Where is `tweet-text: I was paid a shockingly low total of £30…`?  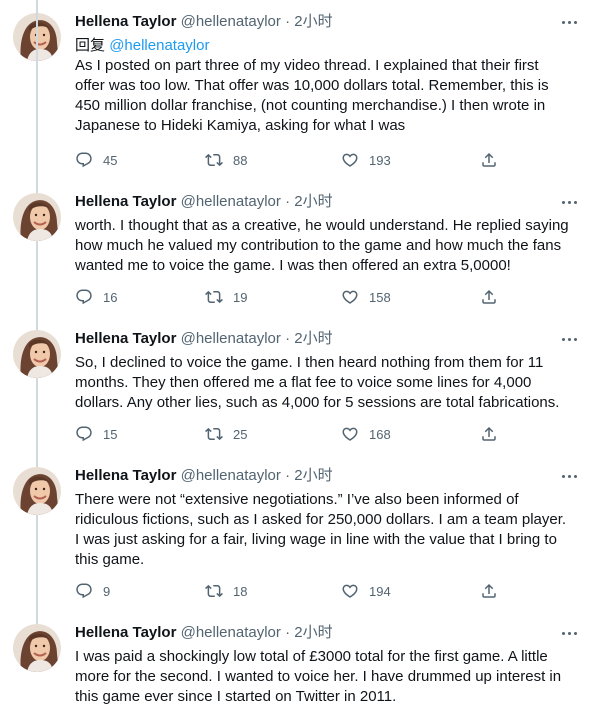 tweet-text: I was paid a shockingly low total of £30… is located at coordinates (318, 676).